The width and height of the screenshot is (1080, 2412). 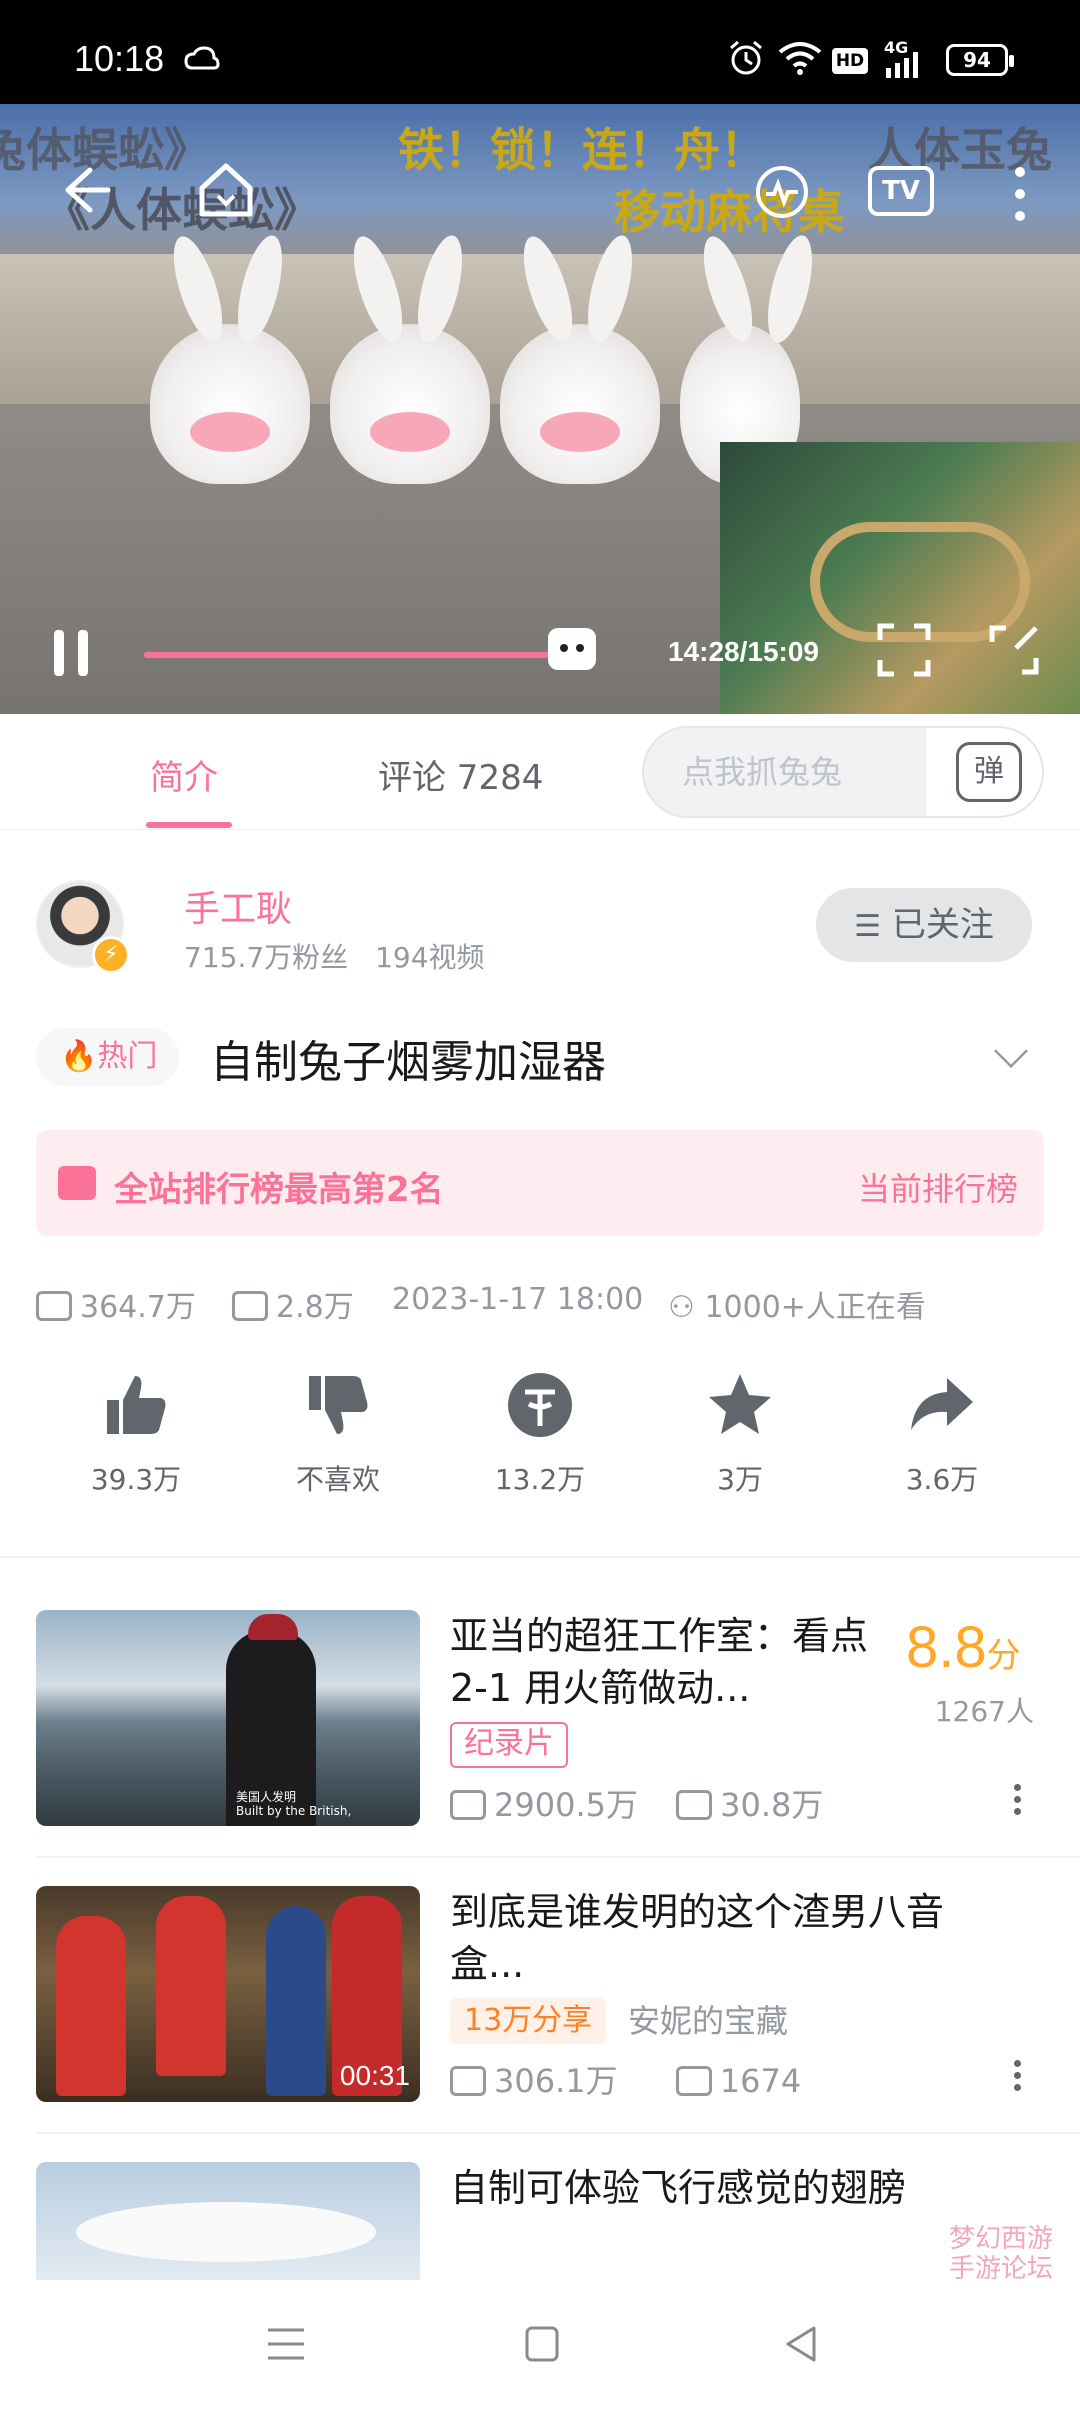 What do you see at coordinates (760, 2081) in the screenshot?
I see `danmaku-count: 1674` at bounding box center [760, 2081].